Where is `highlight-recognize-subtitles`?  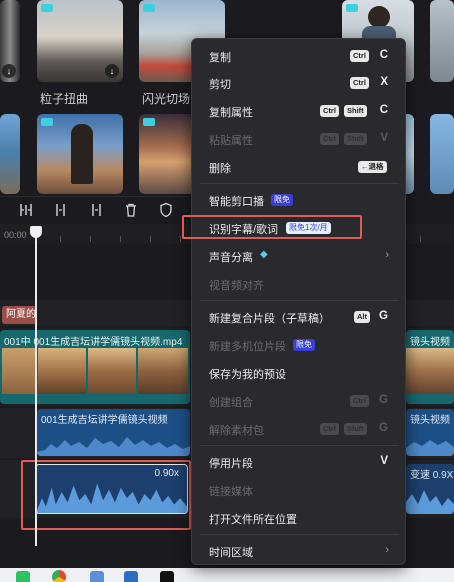
highlight-recognize-subtitles is located at coordinates (272, 227).